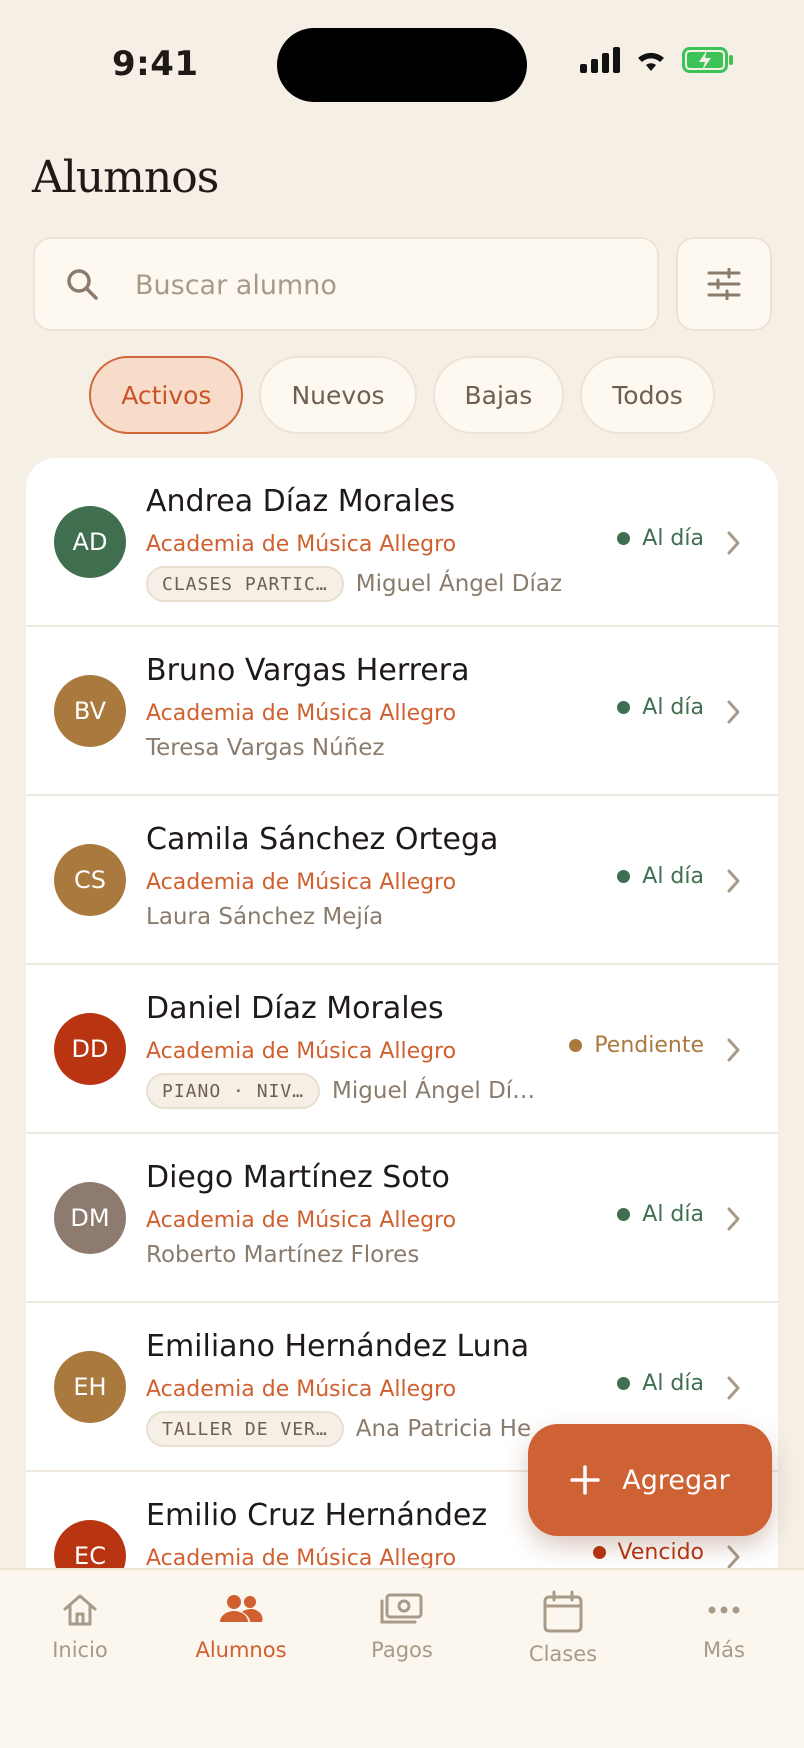  Describe the element at coordinates (724, 1650) in the screenshot. I see `tab-mas-label: Más` at that location.